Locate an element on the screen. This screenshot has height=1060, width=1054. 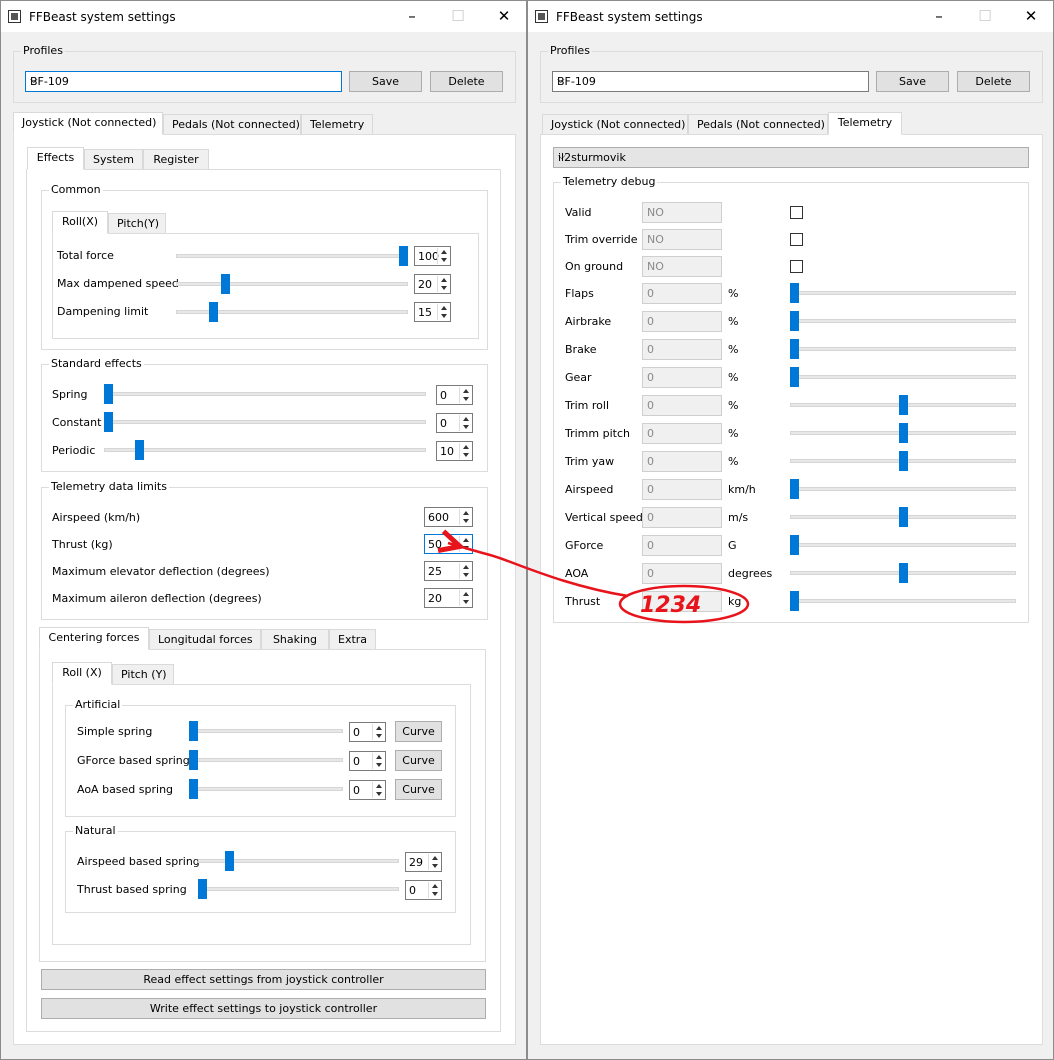
natural-spinbox: 29 is located at coordinates (423, 862).